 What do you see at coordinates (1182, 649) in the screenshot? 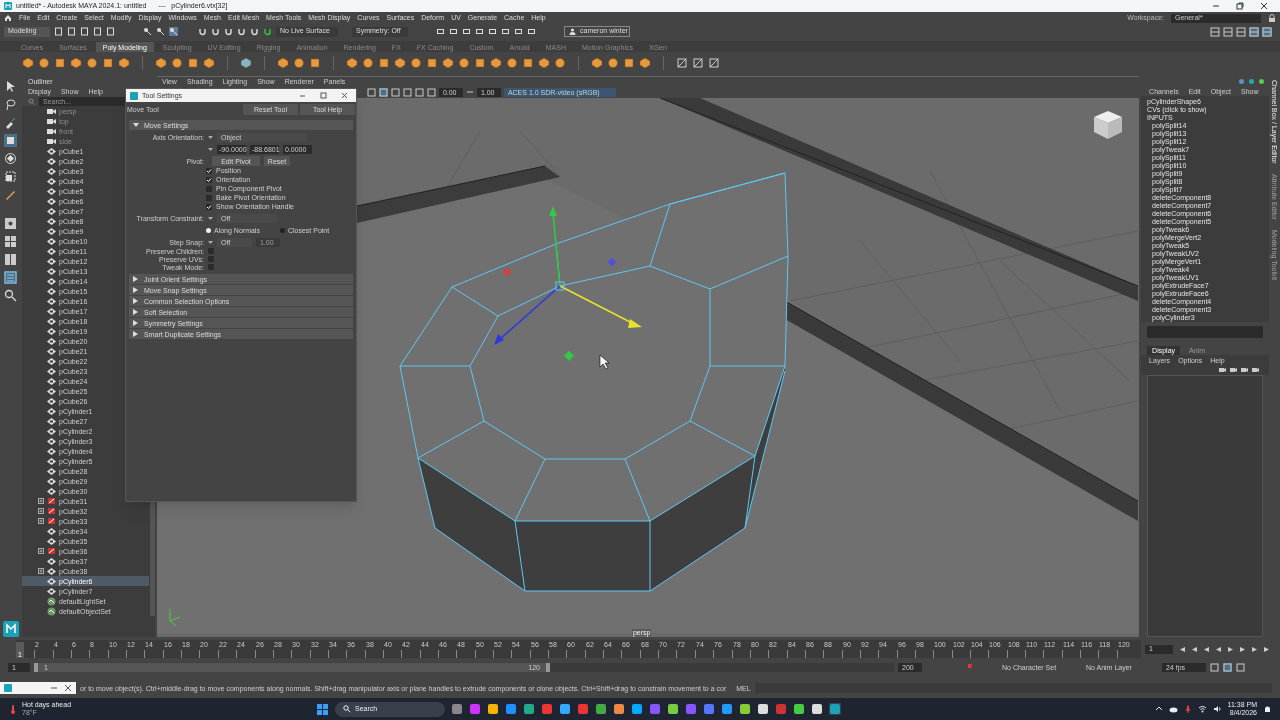
I see `skip-start-icon` at bounding box center [1182, 649].